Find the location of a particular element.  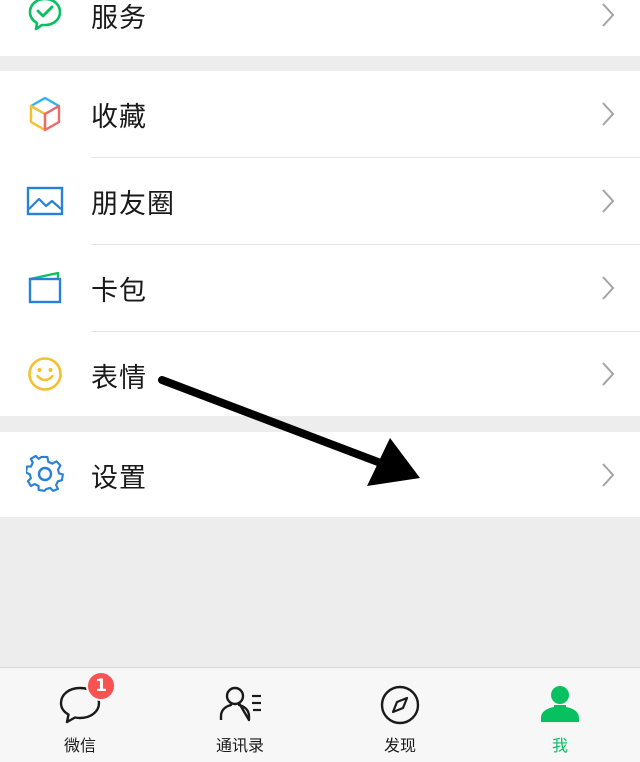

tab-contacts: 通讯录 is located at coordinates (240, 715).